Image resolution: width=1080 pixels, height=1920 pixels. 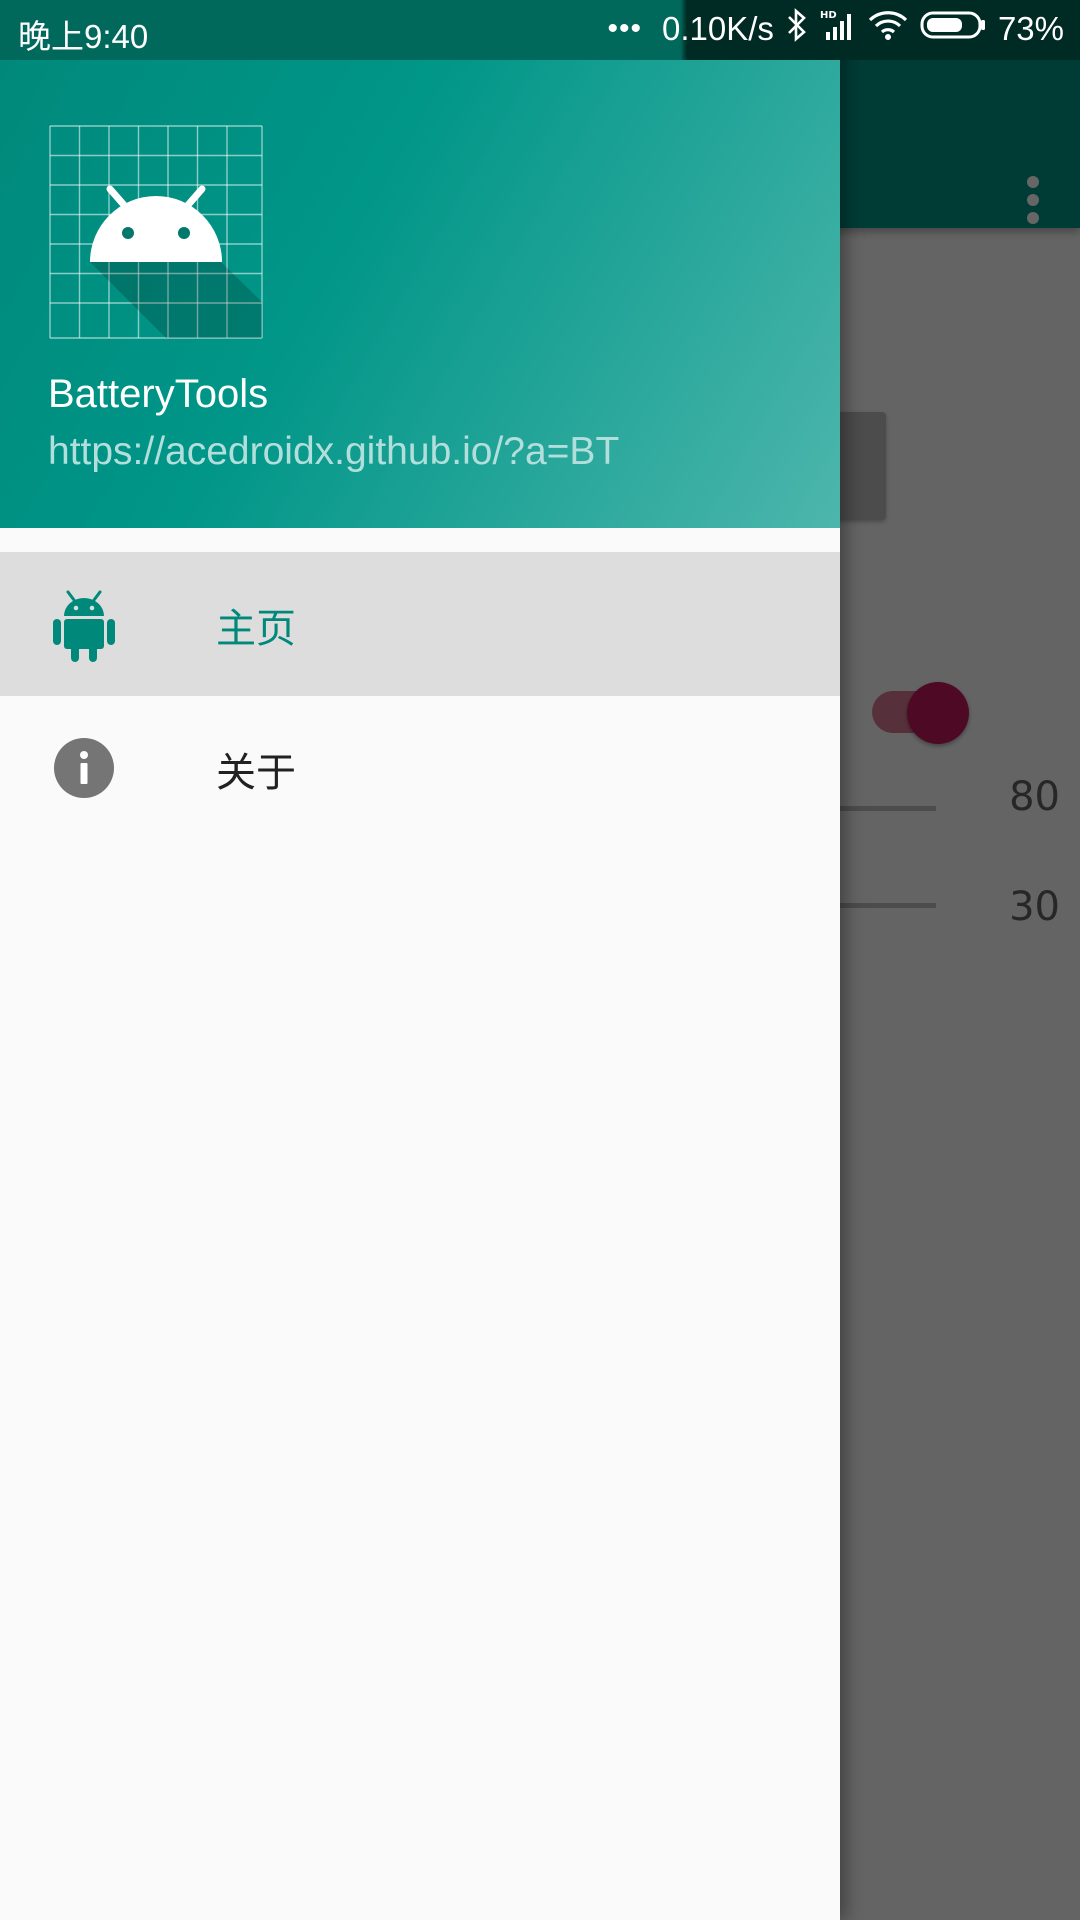 What do you see at coordinates (156, 232) in the screenshot?
I see `android-grid-logo-icon` at bounding box center [156, 232].